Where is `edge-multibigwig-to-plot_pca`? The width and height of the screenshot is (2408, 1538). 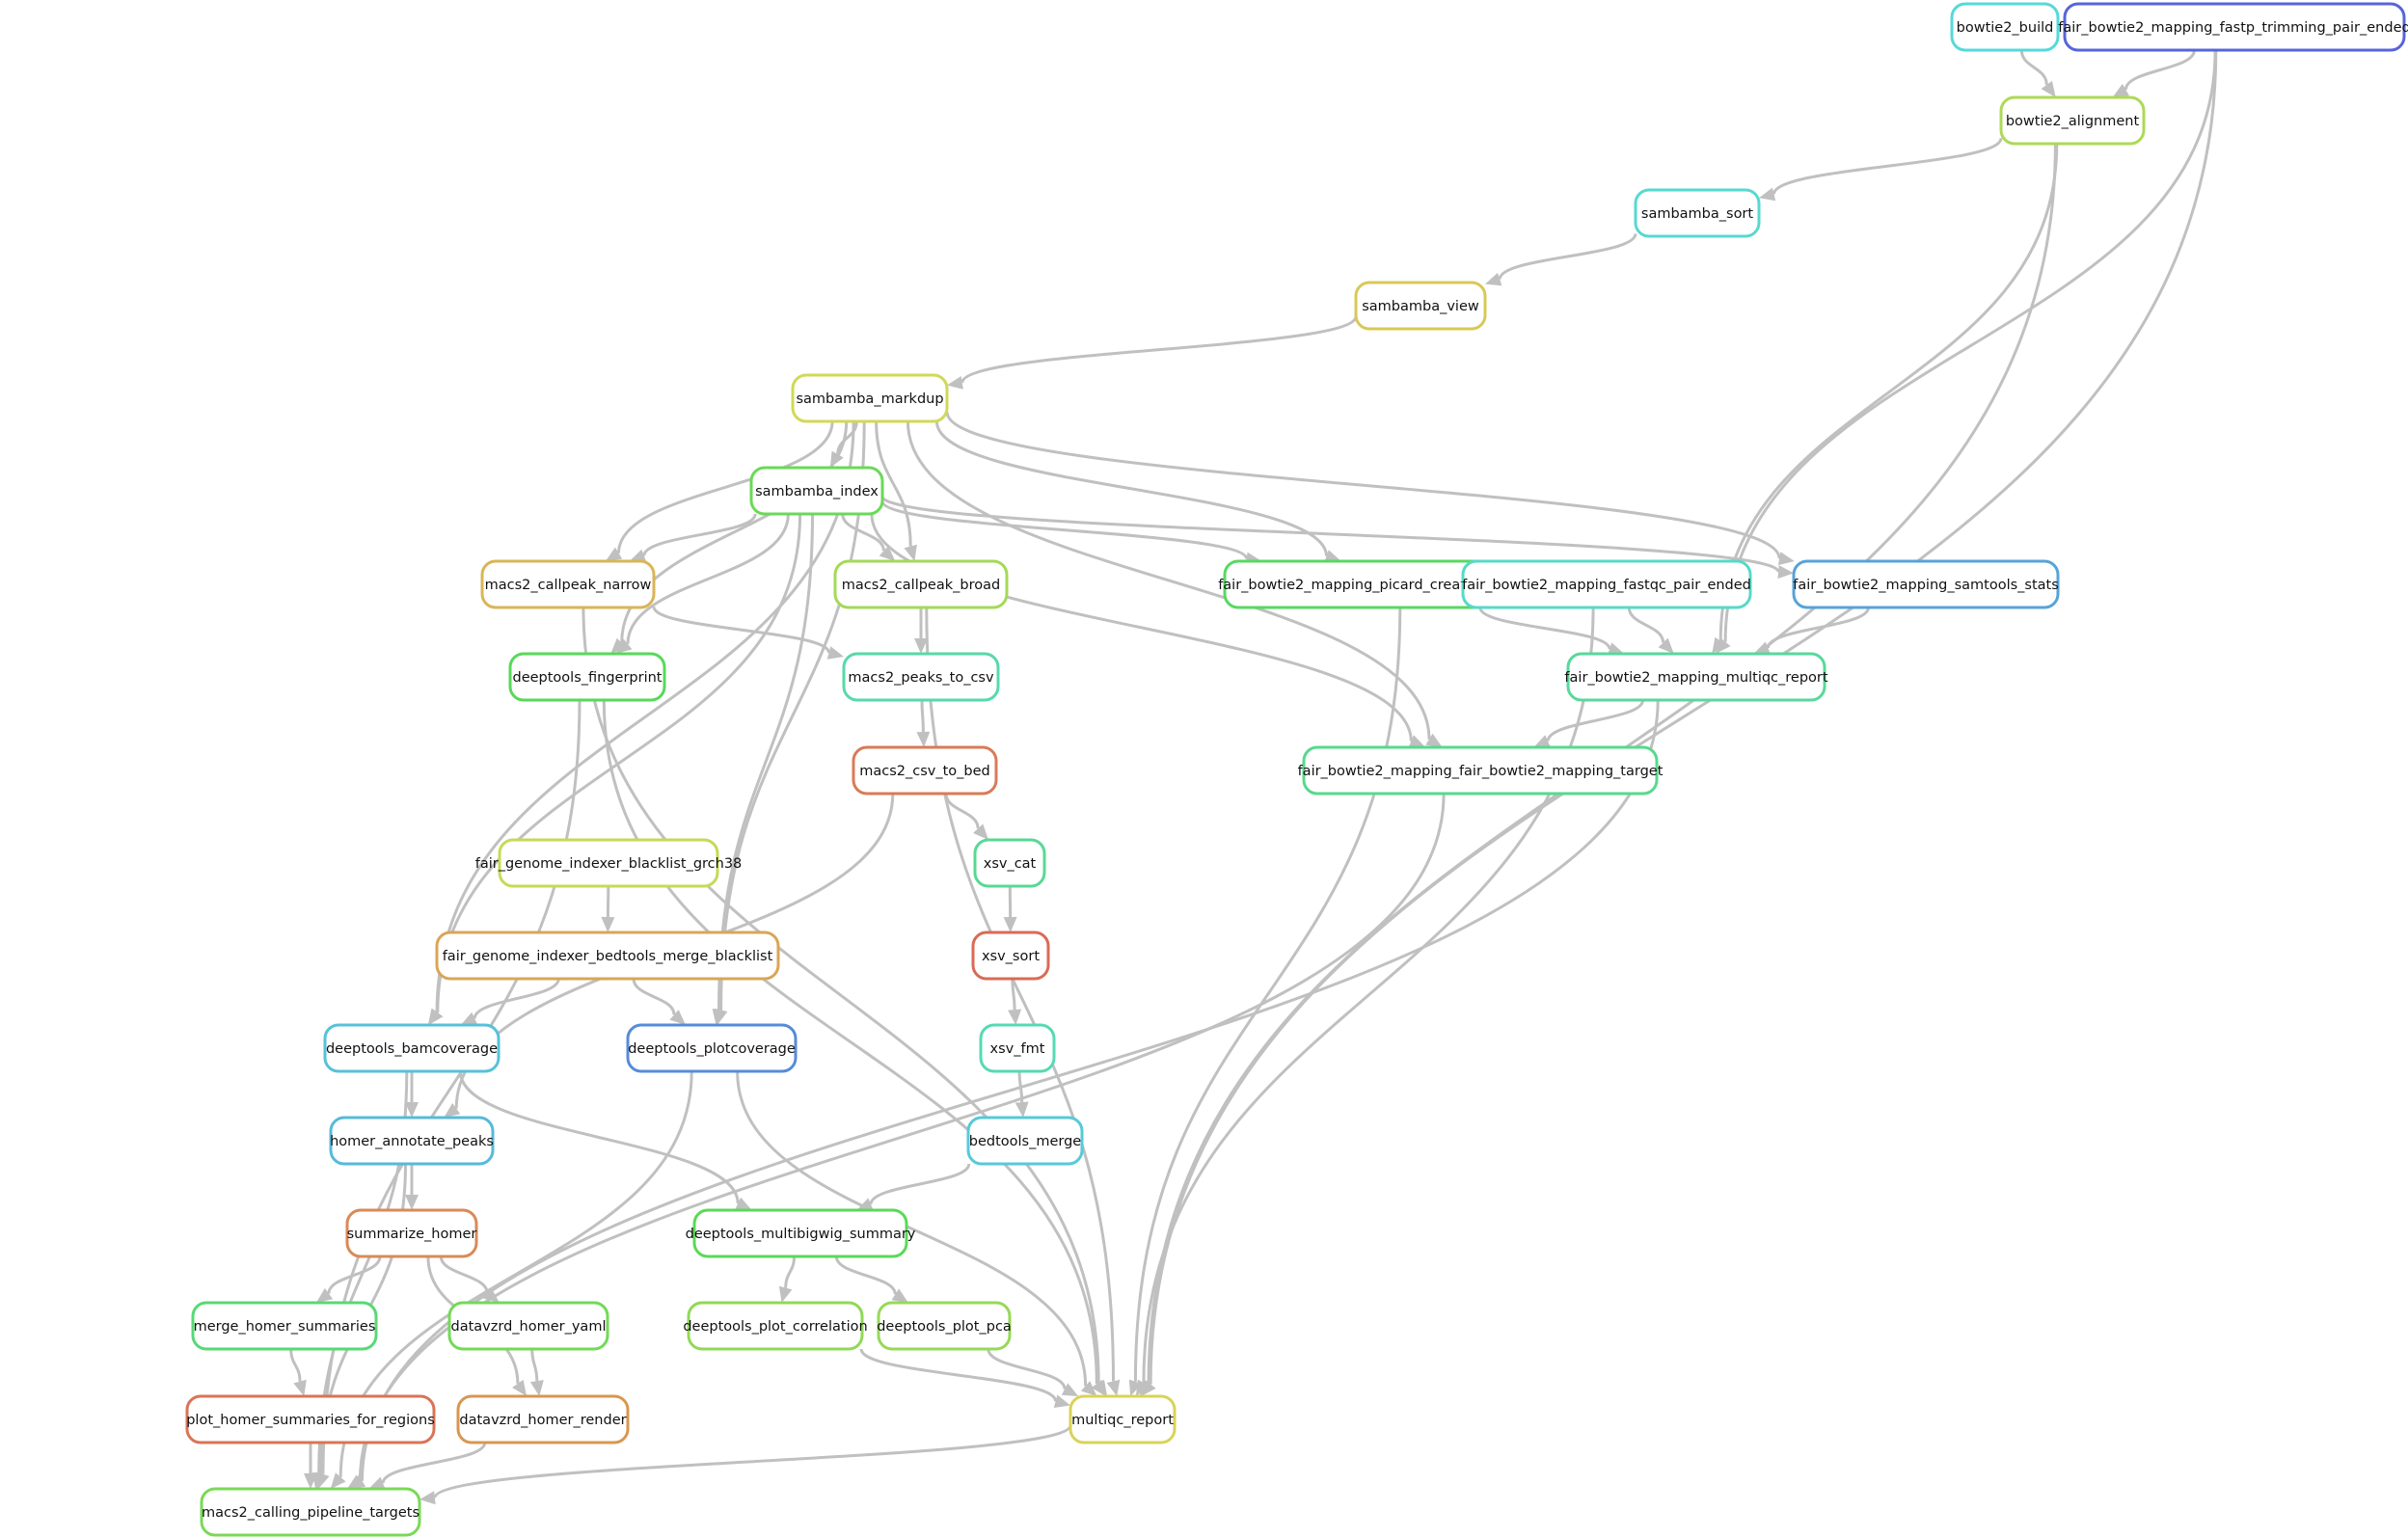 edge-multibigwig-to-plot_pca is located at coordinates (865, 1275).